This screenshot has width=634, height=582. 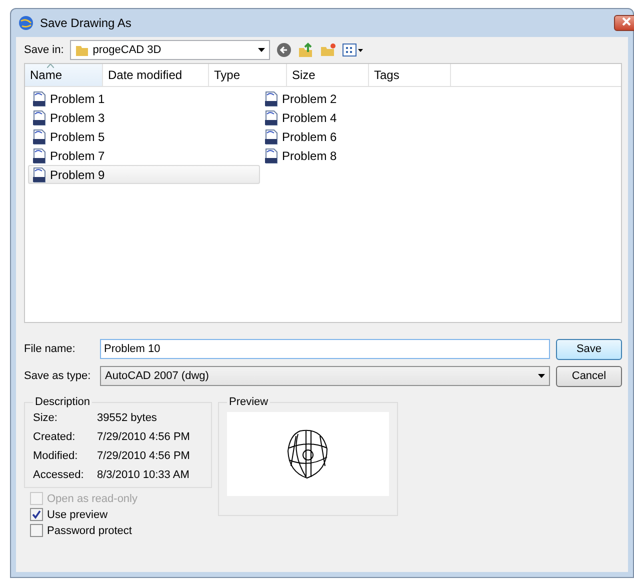 I want to click on file-item: Problem 5, so click(x=144, y=136).